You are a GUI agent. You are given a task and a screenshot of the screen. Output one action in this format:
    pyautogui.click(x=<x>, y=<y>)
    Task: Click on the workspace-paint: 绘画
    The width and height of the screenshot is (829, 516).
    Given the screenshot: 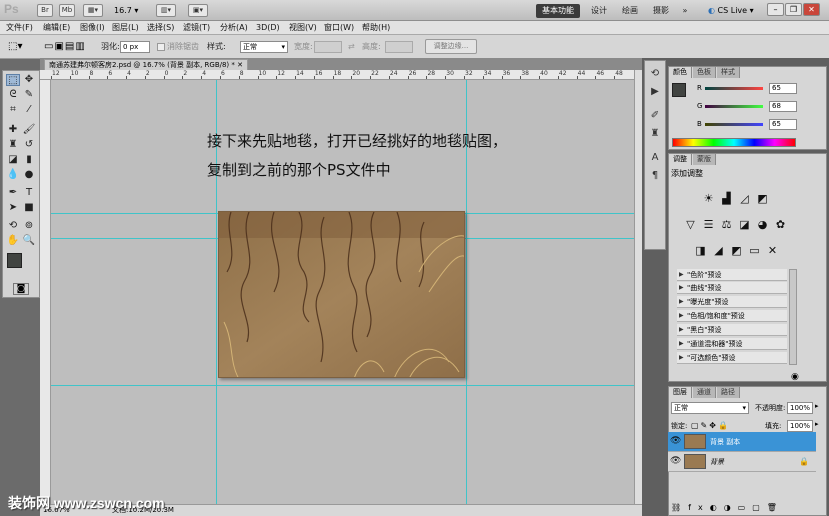 What is the action you would take?
    pyautogui.click(x=630, y=11)
    